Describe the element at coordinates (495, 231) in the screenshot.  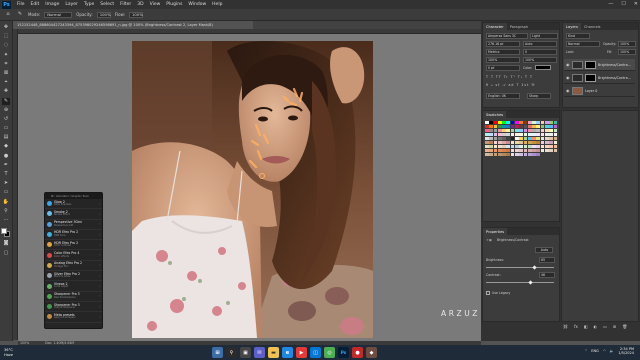
I see `tab-properties: Properties` at that location.